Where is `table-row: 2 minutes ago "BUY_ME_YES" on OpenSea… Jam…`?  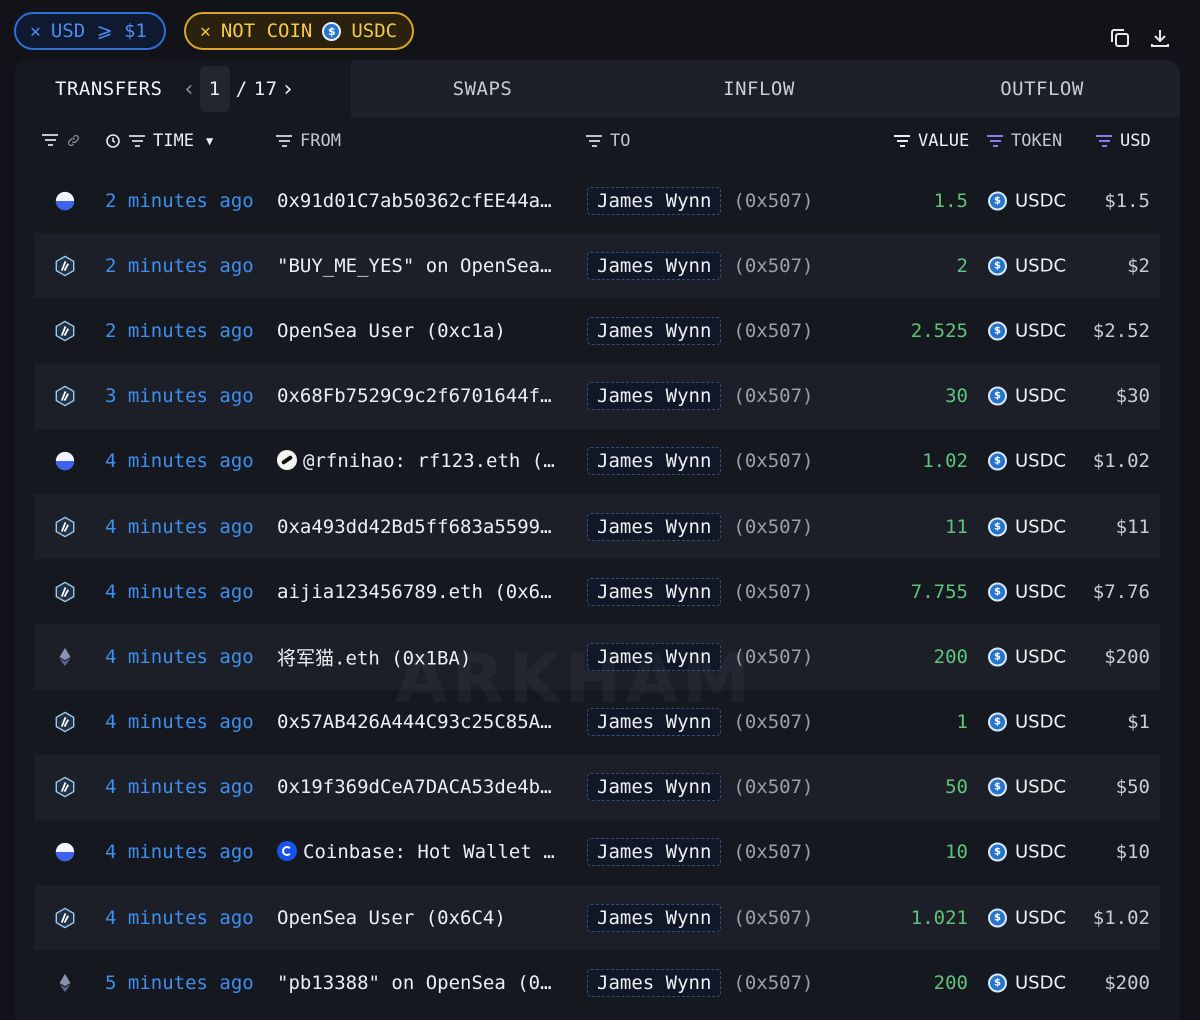
table-row: 2 minutes ago "BUY_ME_YES" on OpenSea… Jam… is located at coordinates (597, 266).